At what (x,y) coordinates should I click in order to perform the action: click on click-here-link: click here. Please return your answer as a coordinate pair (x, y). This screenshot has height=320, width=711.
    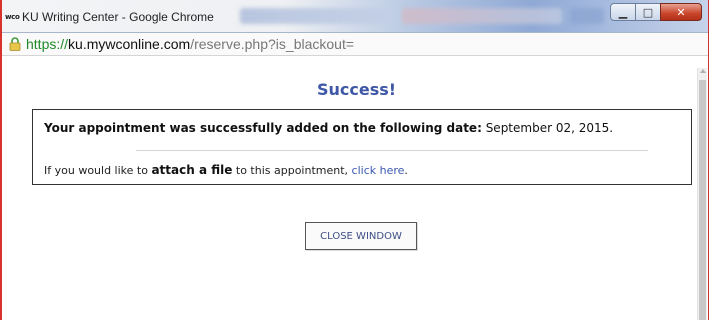
    Looking at the image, I should click on (378, 170).